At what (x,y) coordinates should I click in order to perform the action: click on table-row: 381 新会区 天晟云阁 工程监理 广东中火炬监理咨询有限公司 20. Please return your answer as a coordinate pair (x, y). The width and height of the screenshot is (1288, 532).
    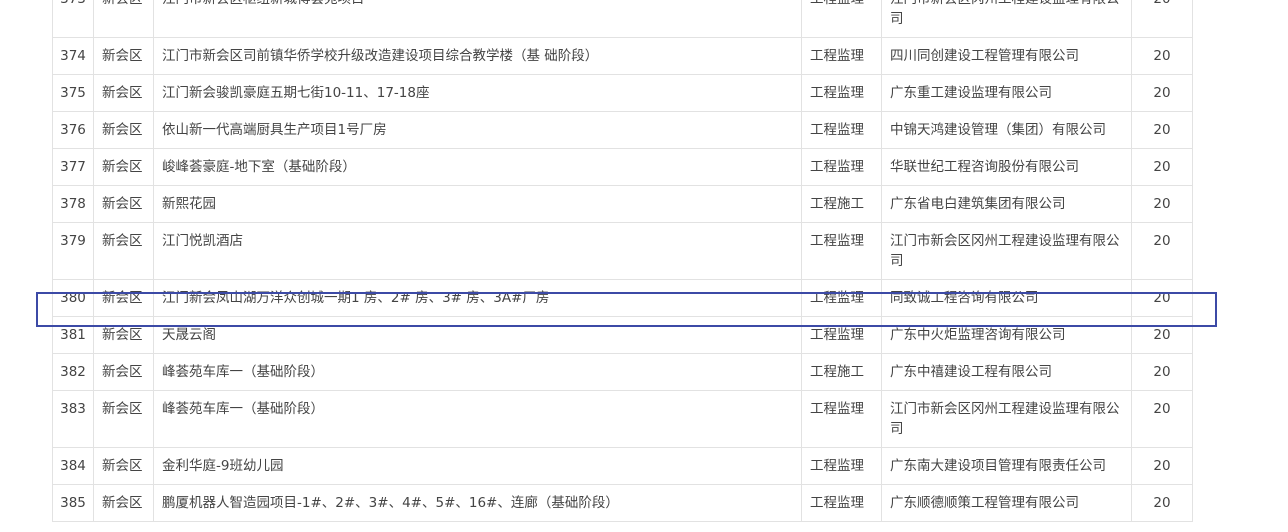
    Looking at the image, I should click on (622, 335).